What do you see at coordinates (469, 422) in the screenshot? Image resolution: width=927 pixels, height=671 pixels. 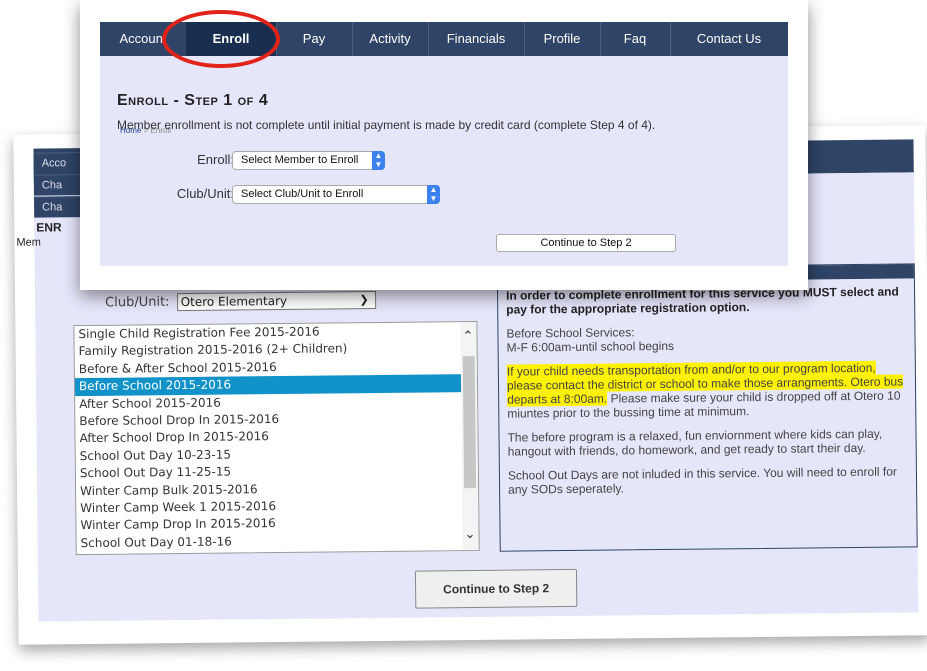 I see `scrollbar-thumb` at bounding box center [469, 422].